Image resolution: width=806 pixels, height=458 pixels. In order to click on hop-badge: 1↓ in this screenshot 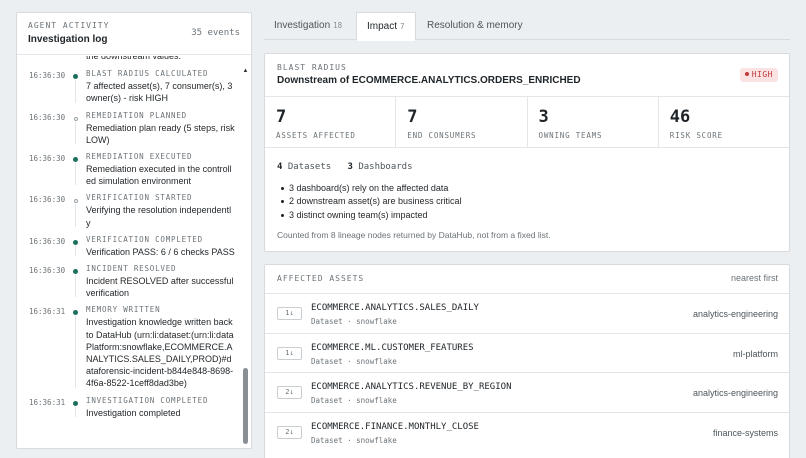, I will do `click(289, 353)`.